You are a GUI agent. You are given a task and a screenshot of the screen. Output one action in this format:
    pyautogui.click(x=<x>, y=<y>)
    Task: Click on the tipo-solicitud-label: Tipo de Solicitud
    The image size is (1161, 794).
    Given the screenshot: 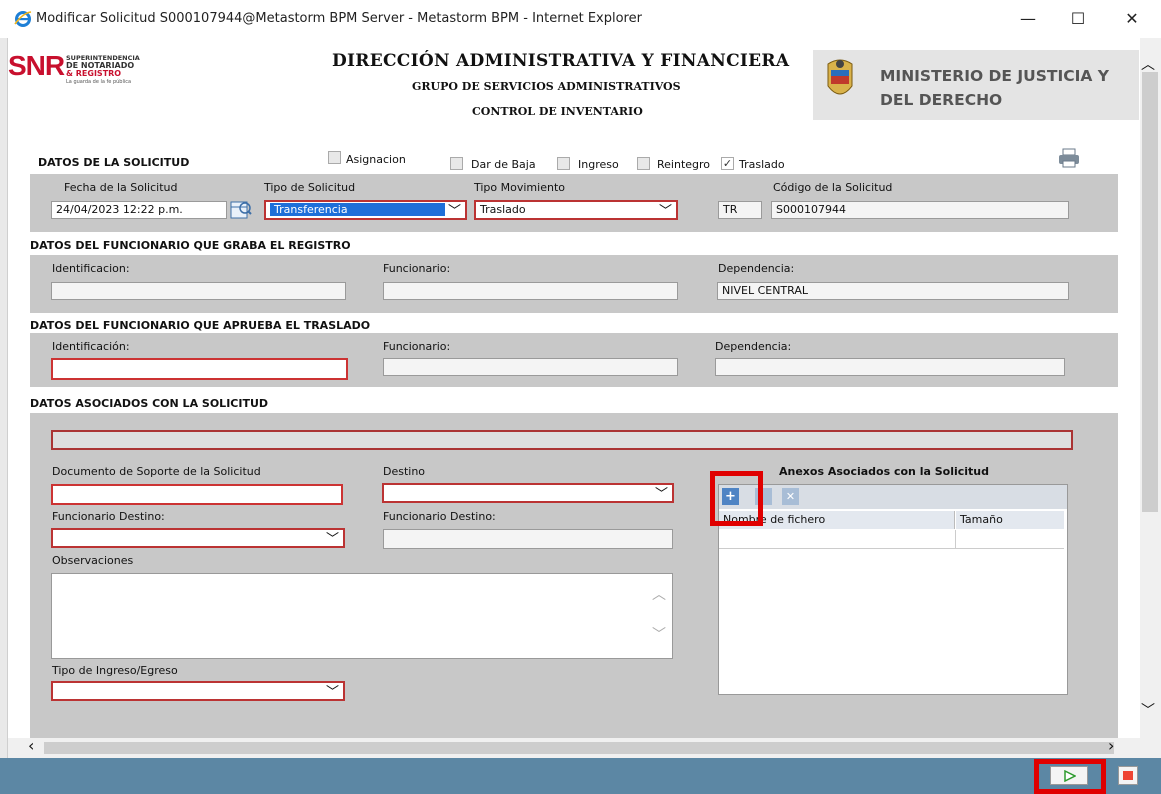 What is the action you would take?
    pyautogui.click(x=310, y=187)
    